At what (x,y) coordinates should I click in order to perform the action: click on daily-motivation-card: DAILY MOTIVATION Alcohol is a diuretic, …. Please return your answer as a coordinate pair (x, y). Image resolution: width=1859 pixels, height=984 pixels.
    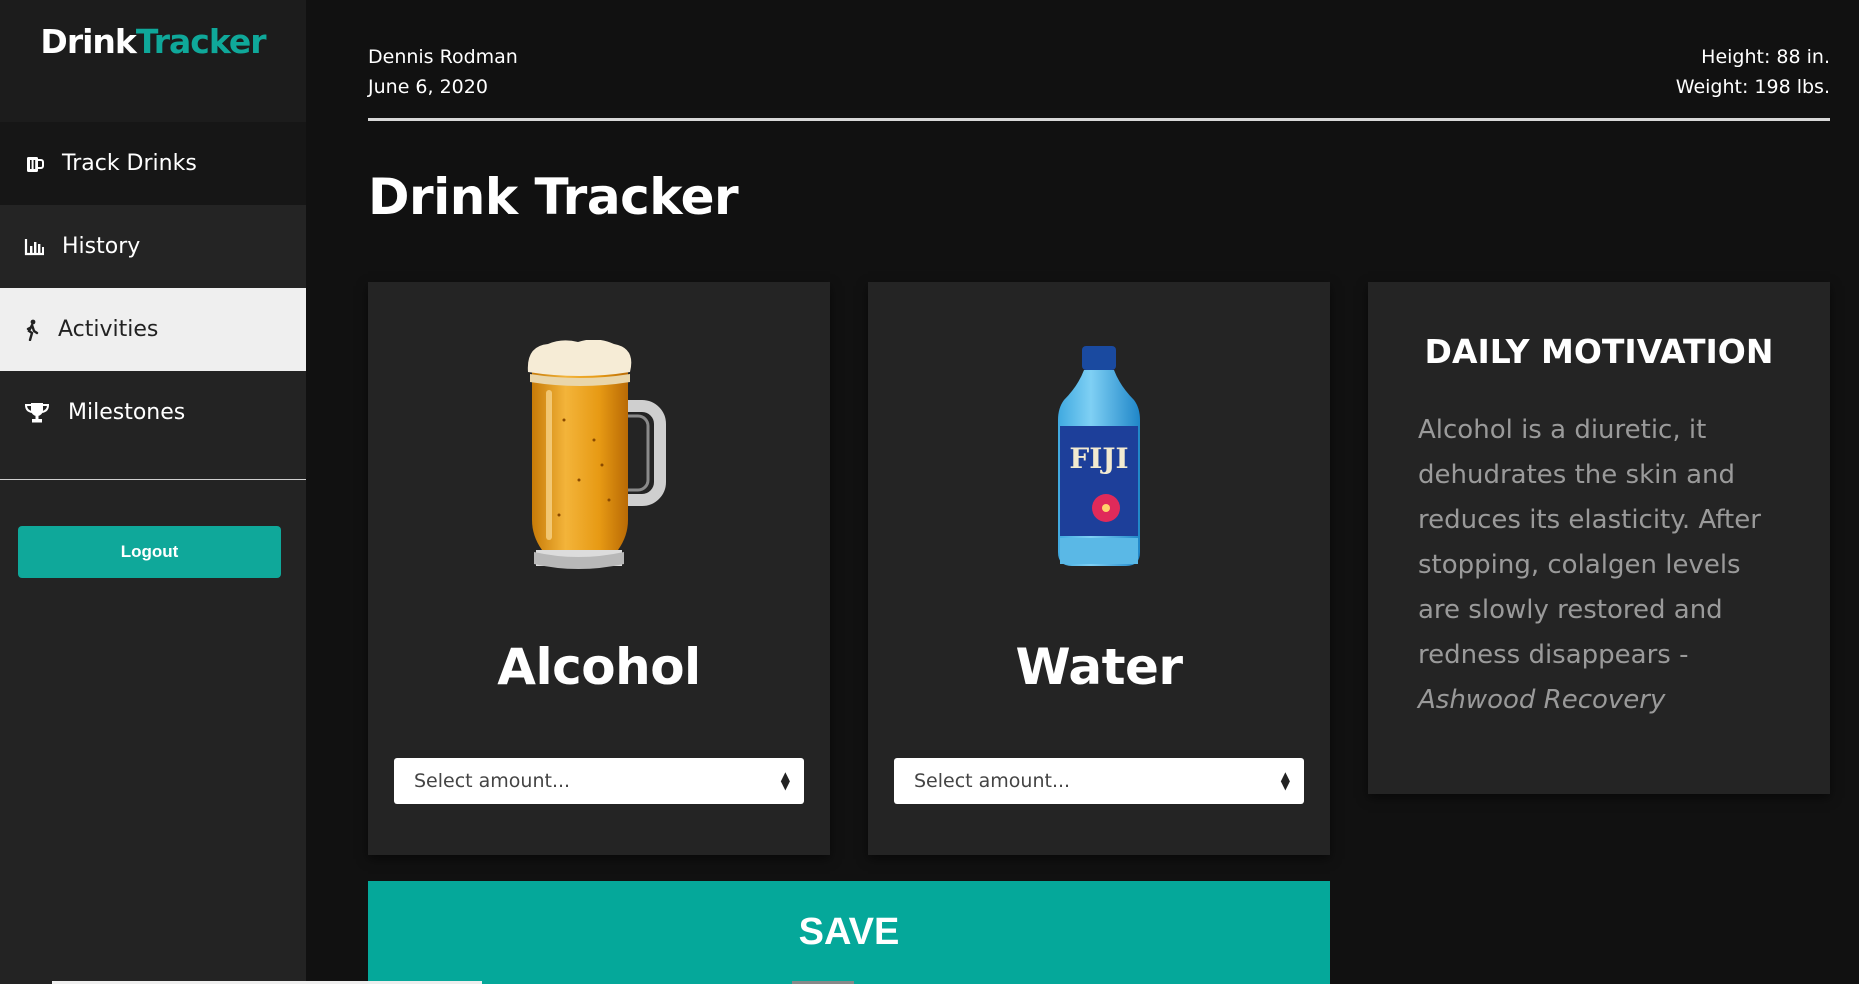
    Looking at the image, I should click on (1599, 538).